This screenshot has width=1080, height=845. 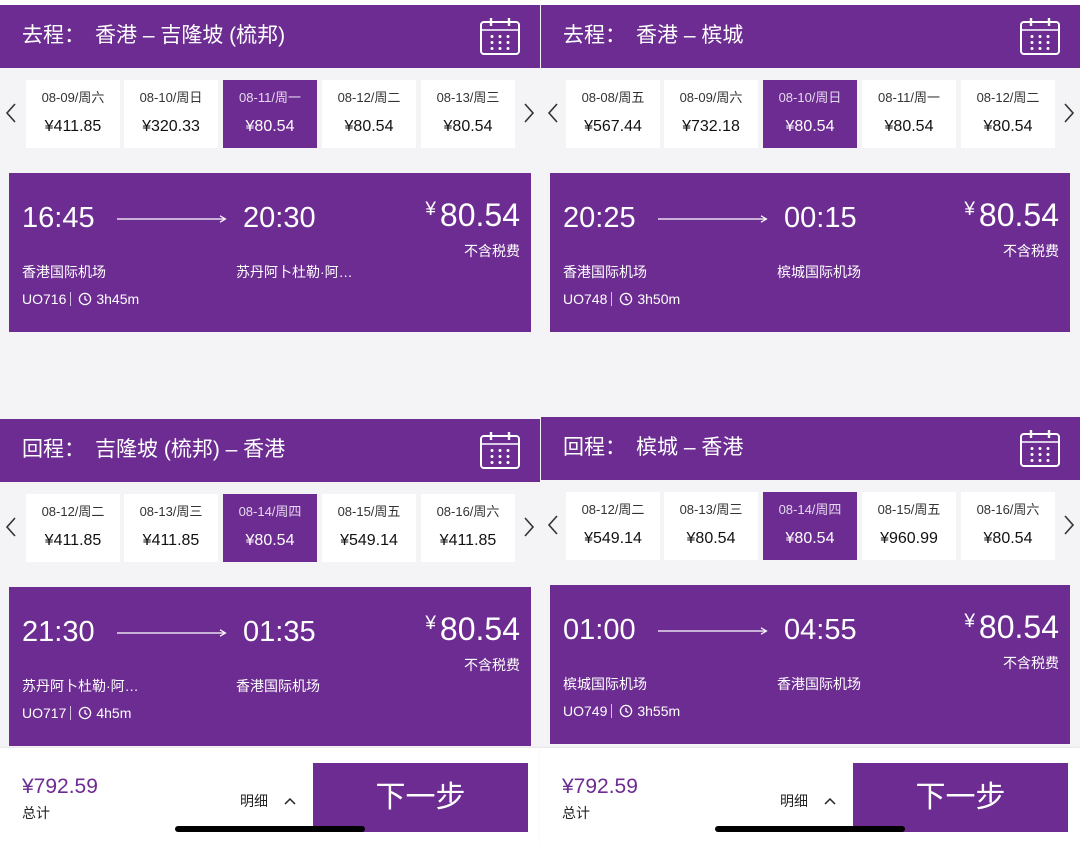 What do you see at coordinates (73, 114) in the screenshot?
I see `date-option: 08-09/周六 ¥411.85` at bounding box center [73, 114].